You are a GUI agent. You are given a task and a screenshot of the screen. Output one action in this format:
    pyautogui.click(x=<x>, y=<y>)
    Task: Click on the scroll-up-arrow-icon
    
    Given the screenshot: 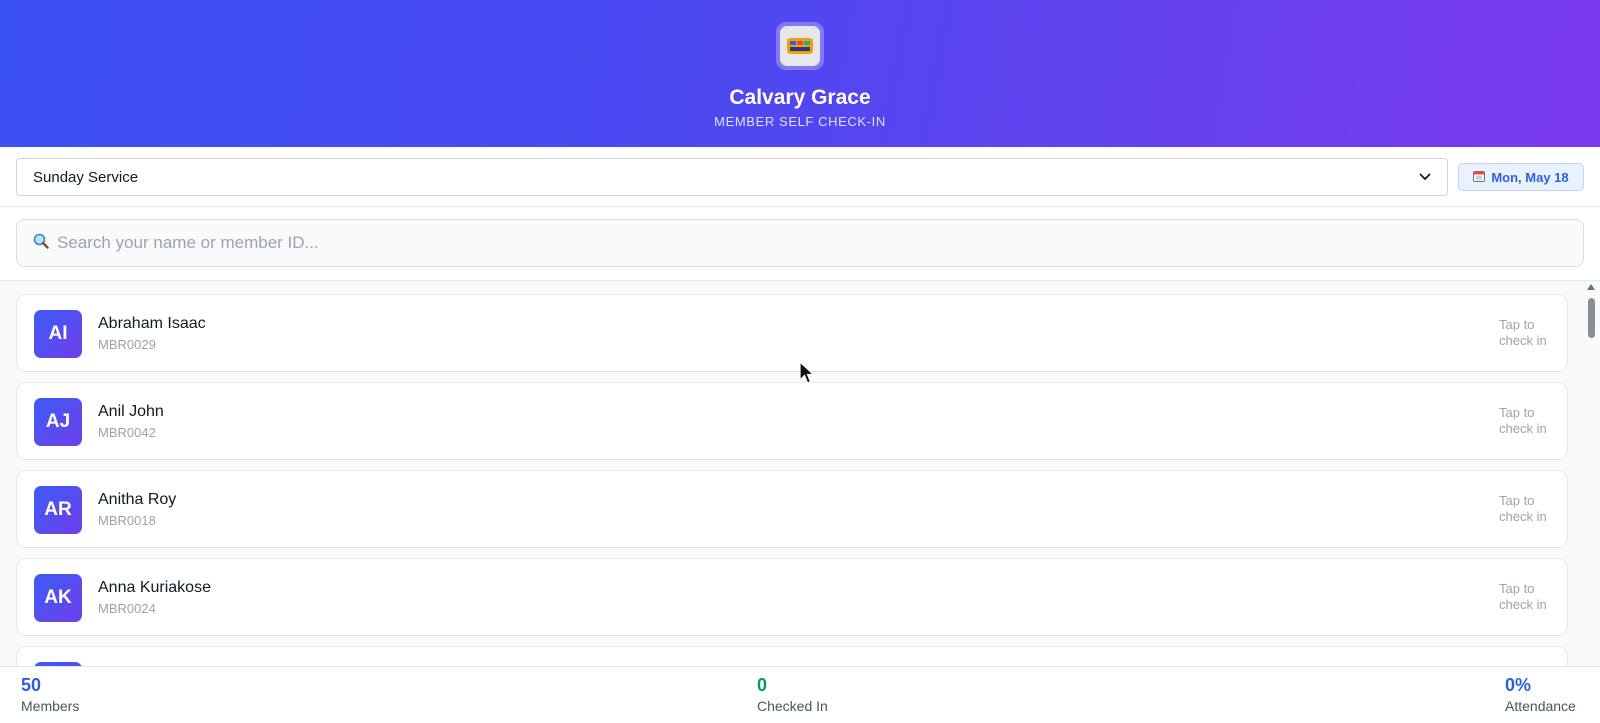 What is the action you would take?
    pyautogui.click(x=1591, y=287)
    